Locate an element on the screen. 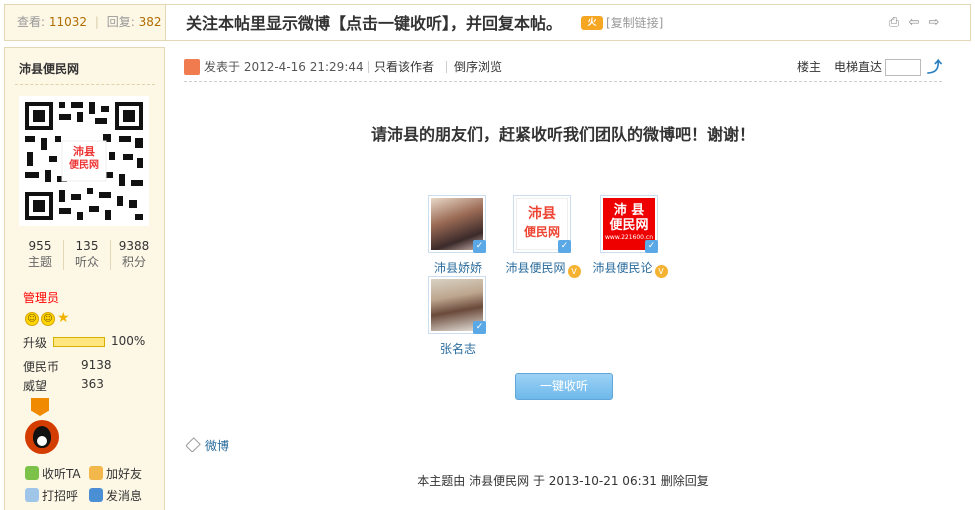  send-message-link: 发消息 is located at coordinates (115, 495).